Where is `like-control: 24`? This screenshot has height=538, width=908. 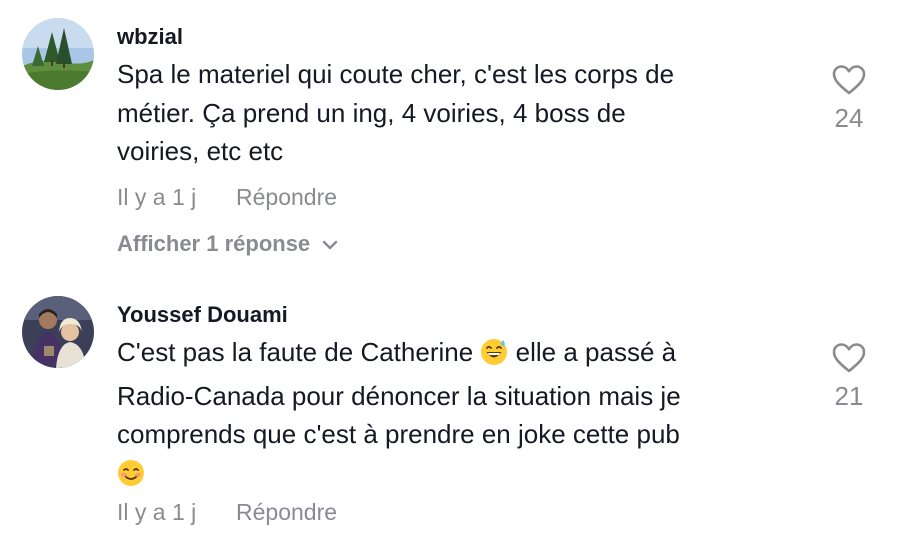 like-control: 24 is located at coordinates (849, 97).